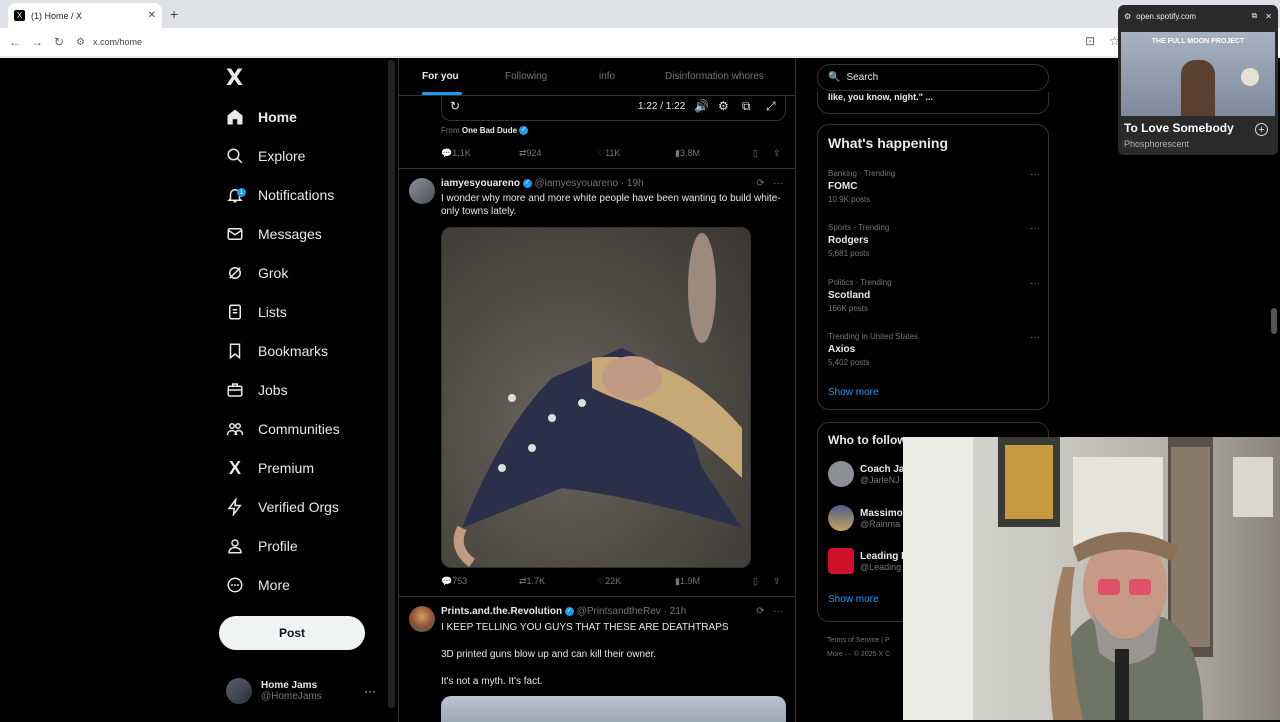 The width and height of the screenshot is (1280, 722). What do you see at coordinates (867, 440) in the screenshot?
I see `panel-title: Who to follow` at bounding box center [867, 440].